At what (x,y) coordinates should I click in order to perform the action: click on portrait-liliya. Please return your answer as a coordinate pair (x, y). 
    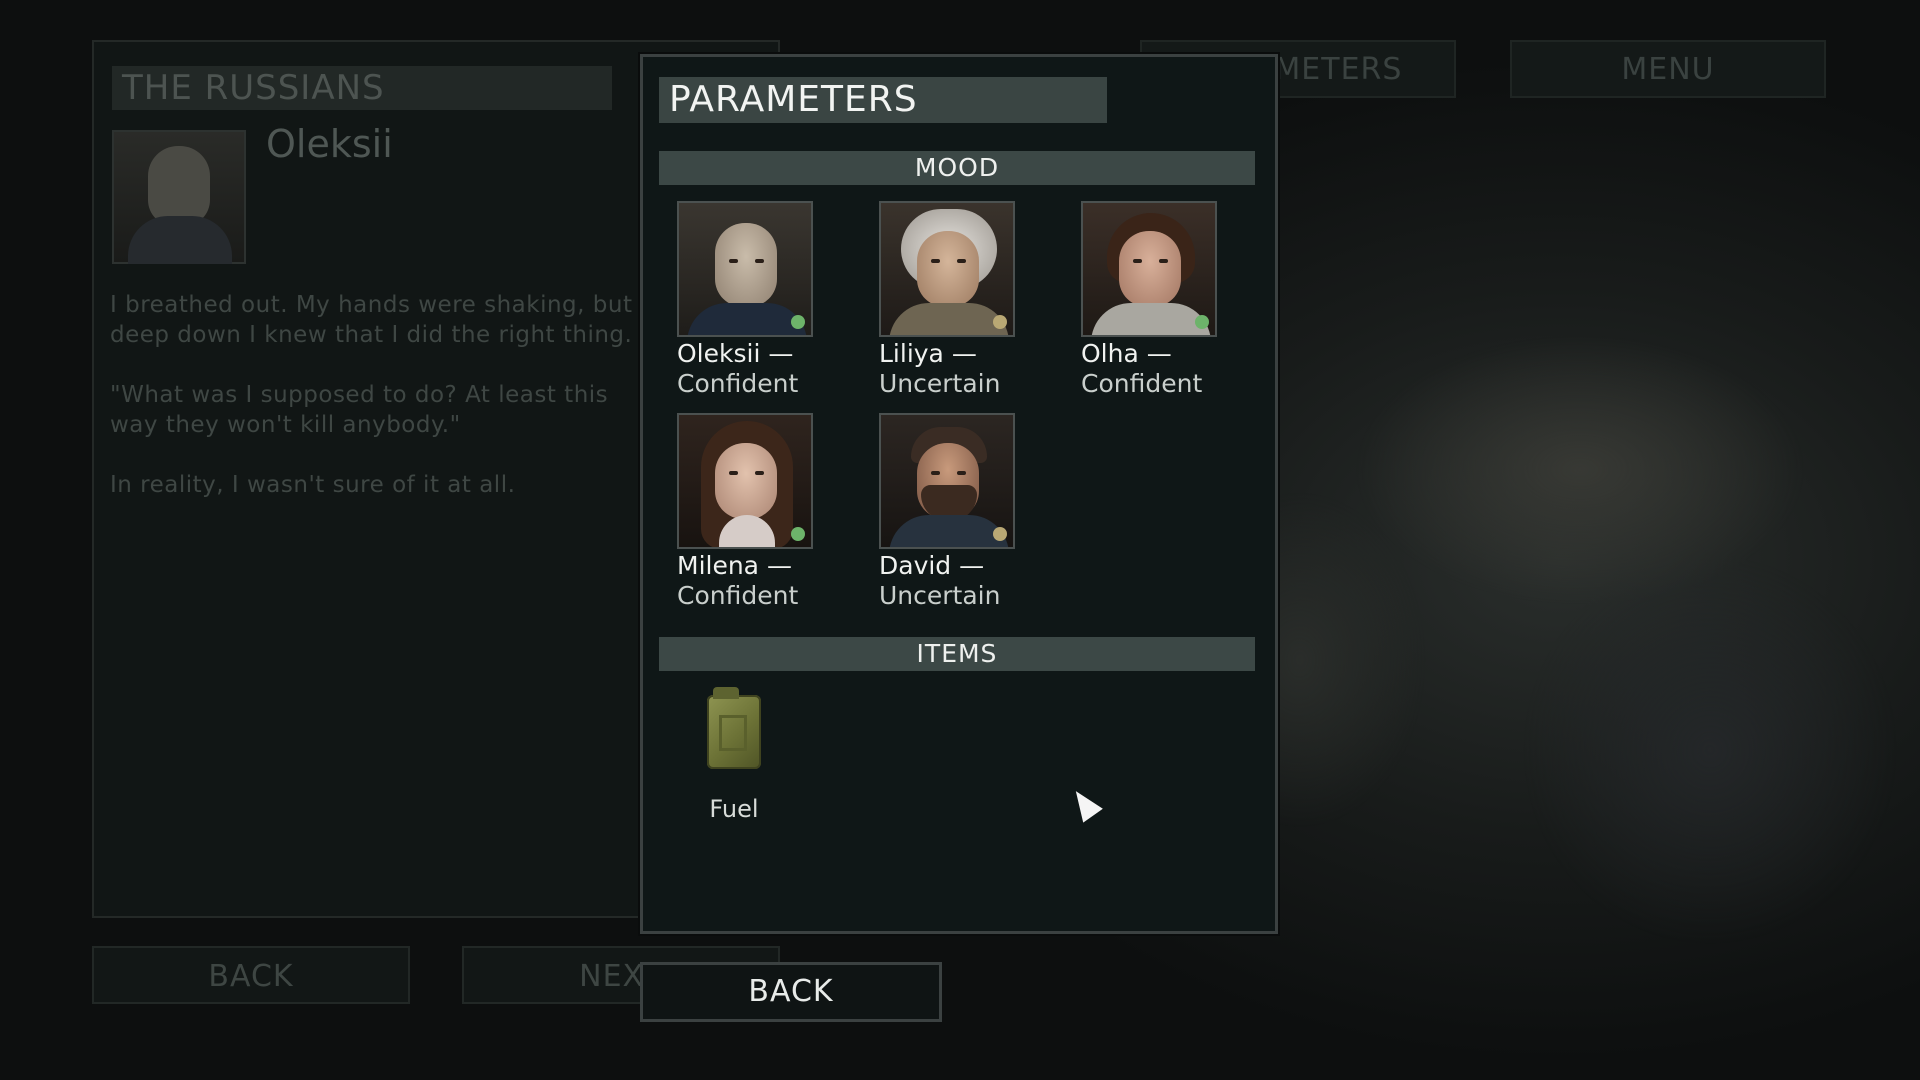
    Looking at the image, I should click on (947, 269).